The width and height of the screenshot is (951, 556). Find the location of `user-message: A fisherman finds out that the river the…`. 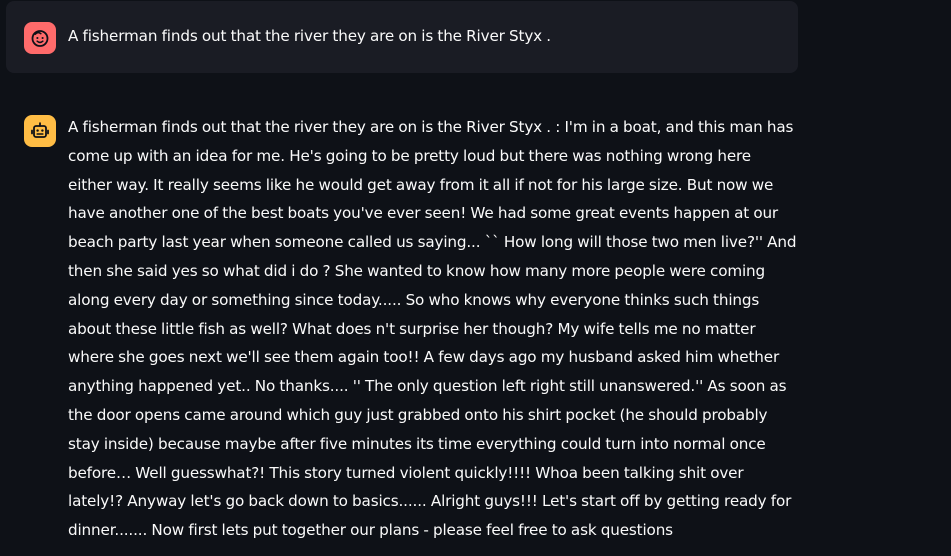

user-message: A fisherman finds out that the river the… is located at coordinates (402, 37).